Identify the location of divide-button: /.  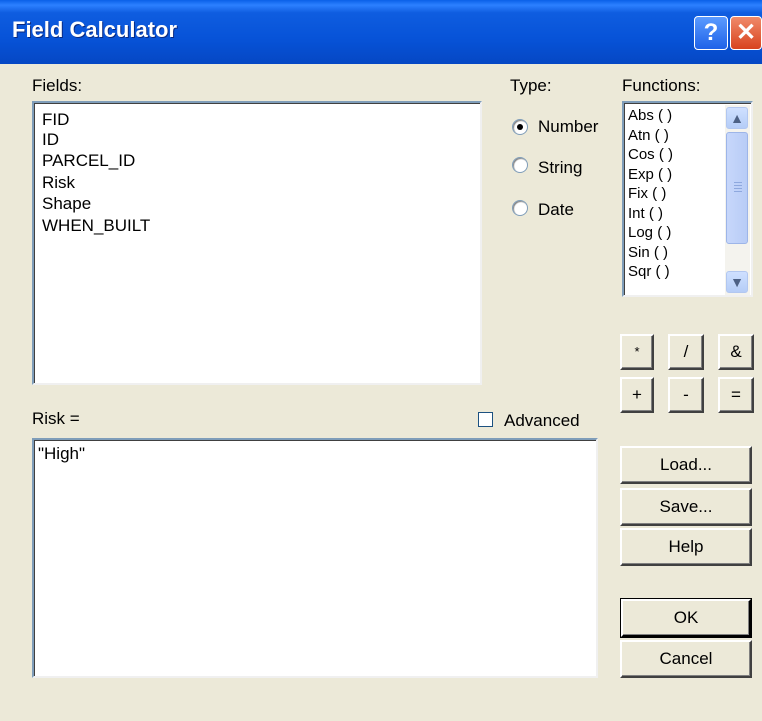
(686, 352).